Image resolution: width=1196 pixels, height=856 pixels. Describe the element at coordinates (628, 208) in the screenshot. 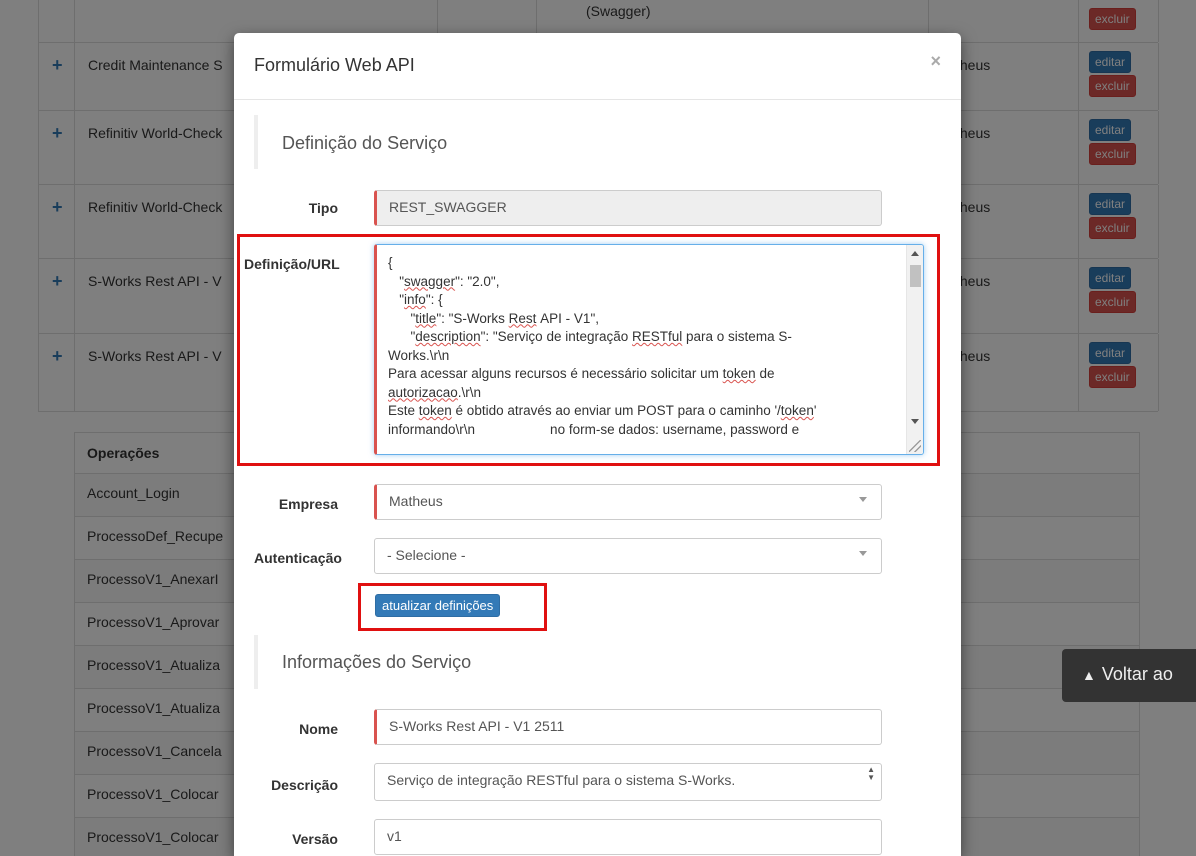

I see `tipo-field: REST_SWAGGER` at that location.